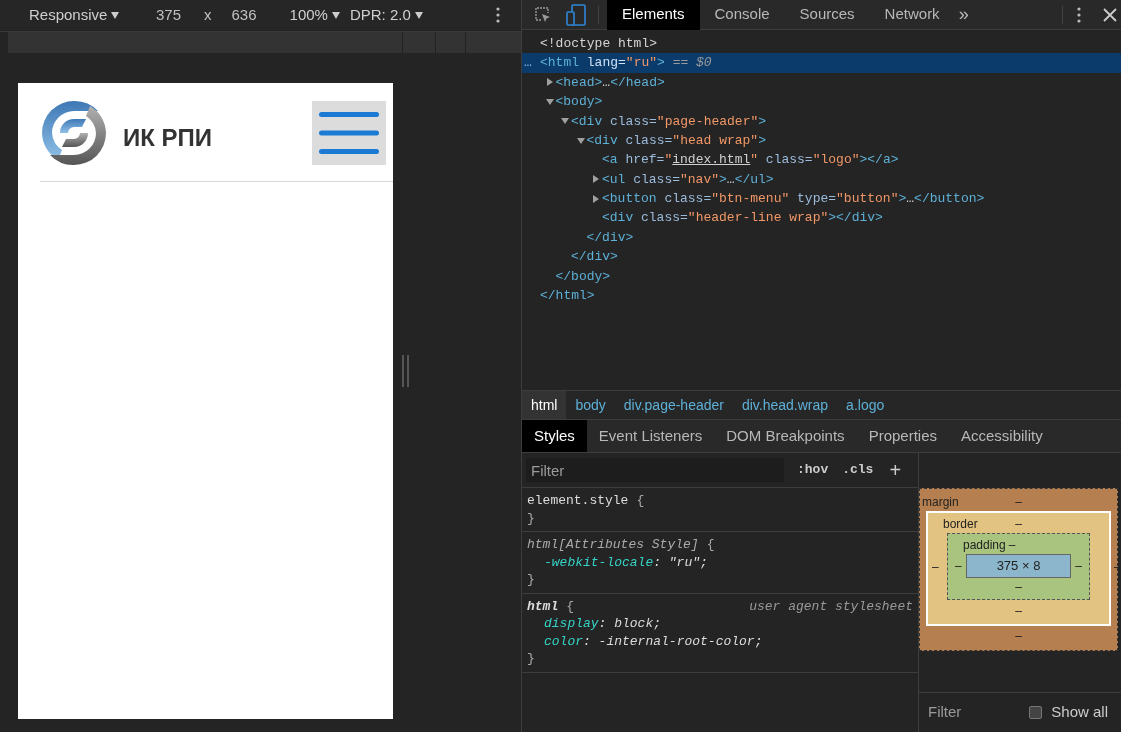  I want to click on dom-node-row: … <html lang="ru"> == $0, so click(821, 63).